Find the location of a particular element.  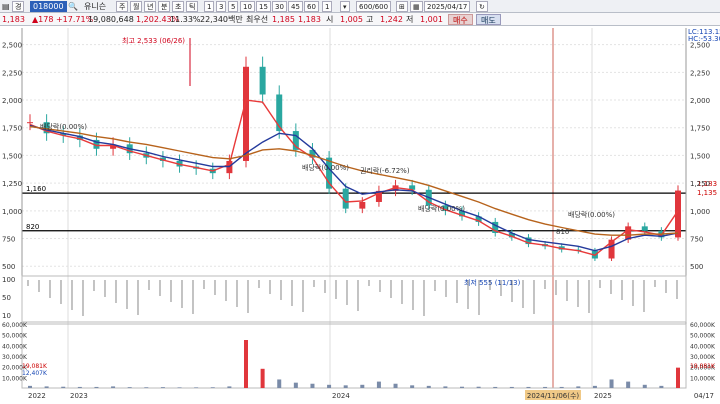

period-week: 주 is located at coordinates (122, 6).